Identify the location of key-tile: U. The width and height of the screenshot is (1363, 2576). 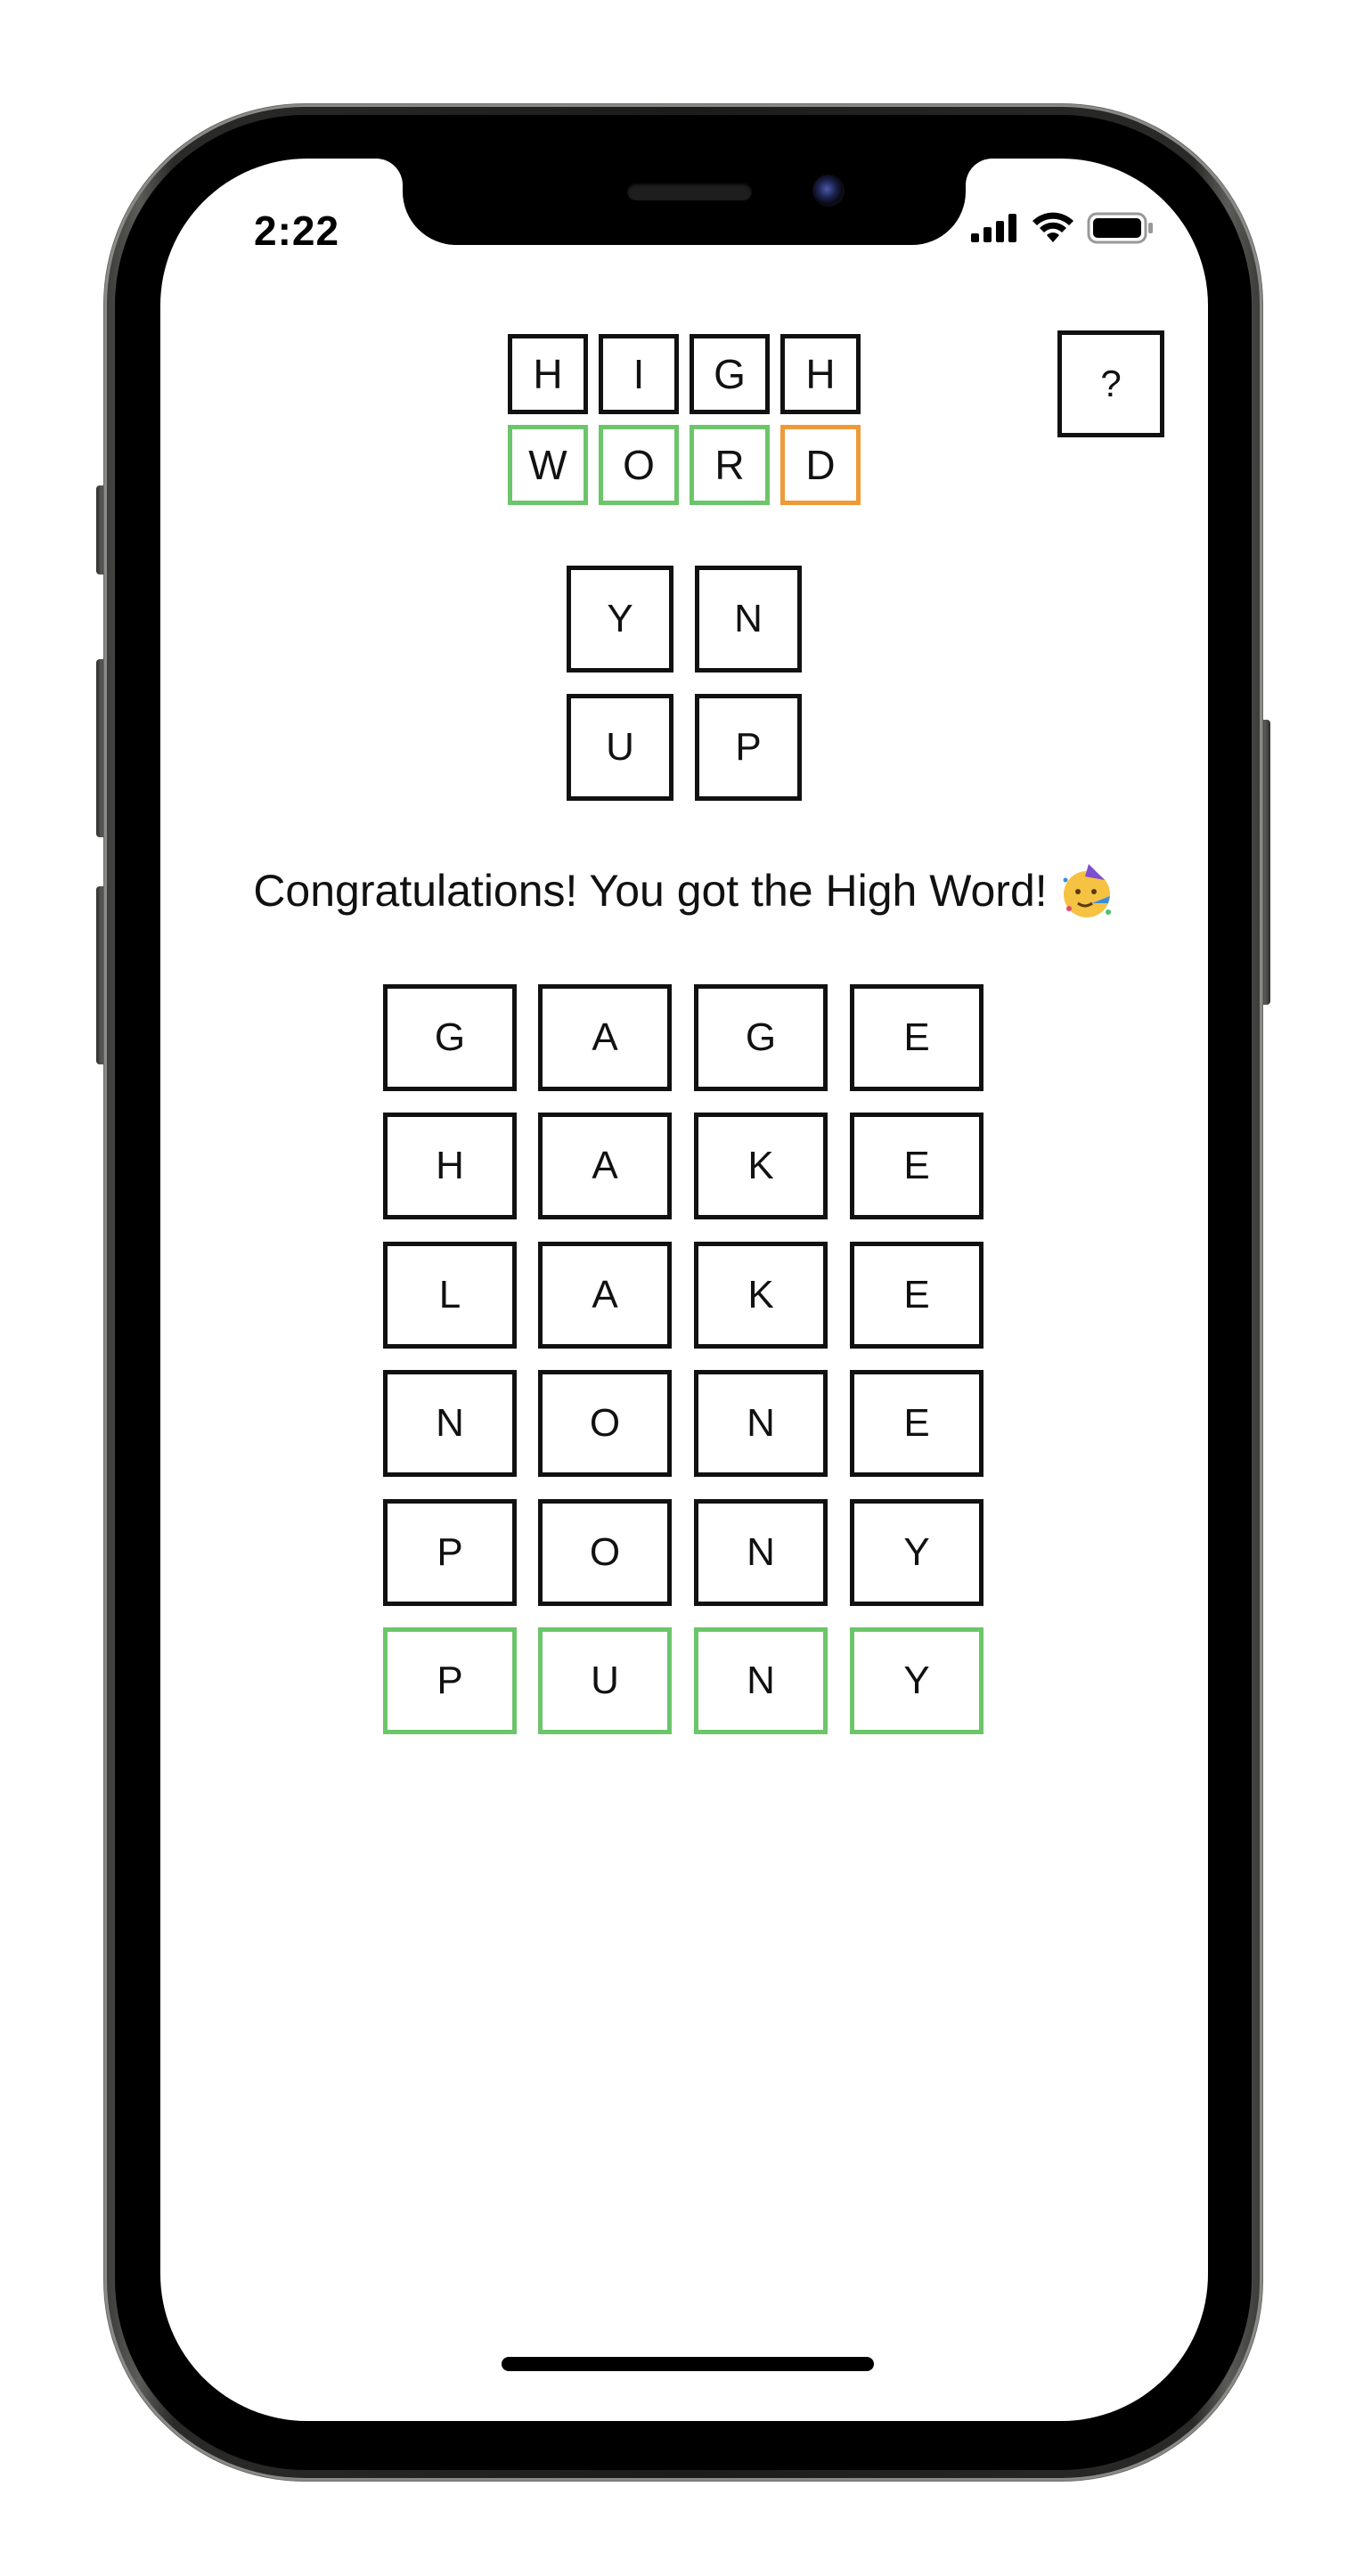
(620, 747).